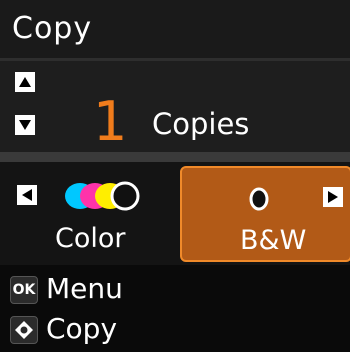 This screenshot has width=350, height=352. I want to click on start-key-icon, so click(24, 330).